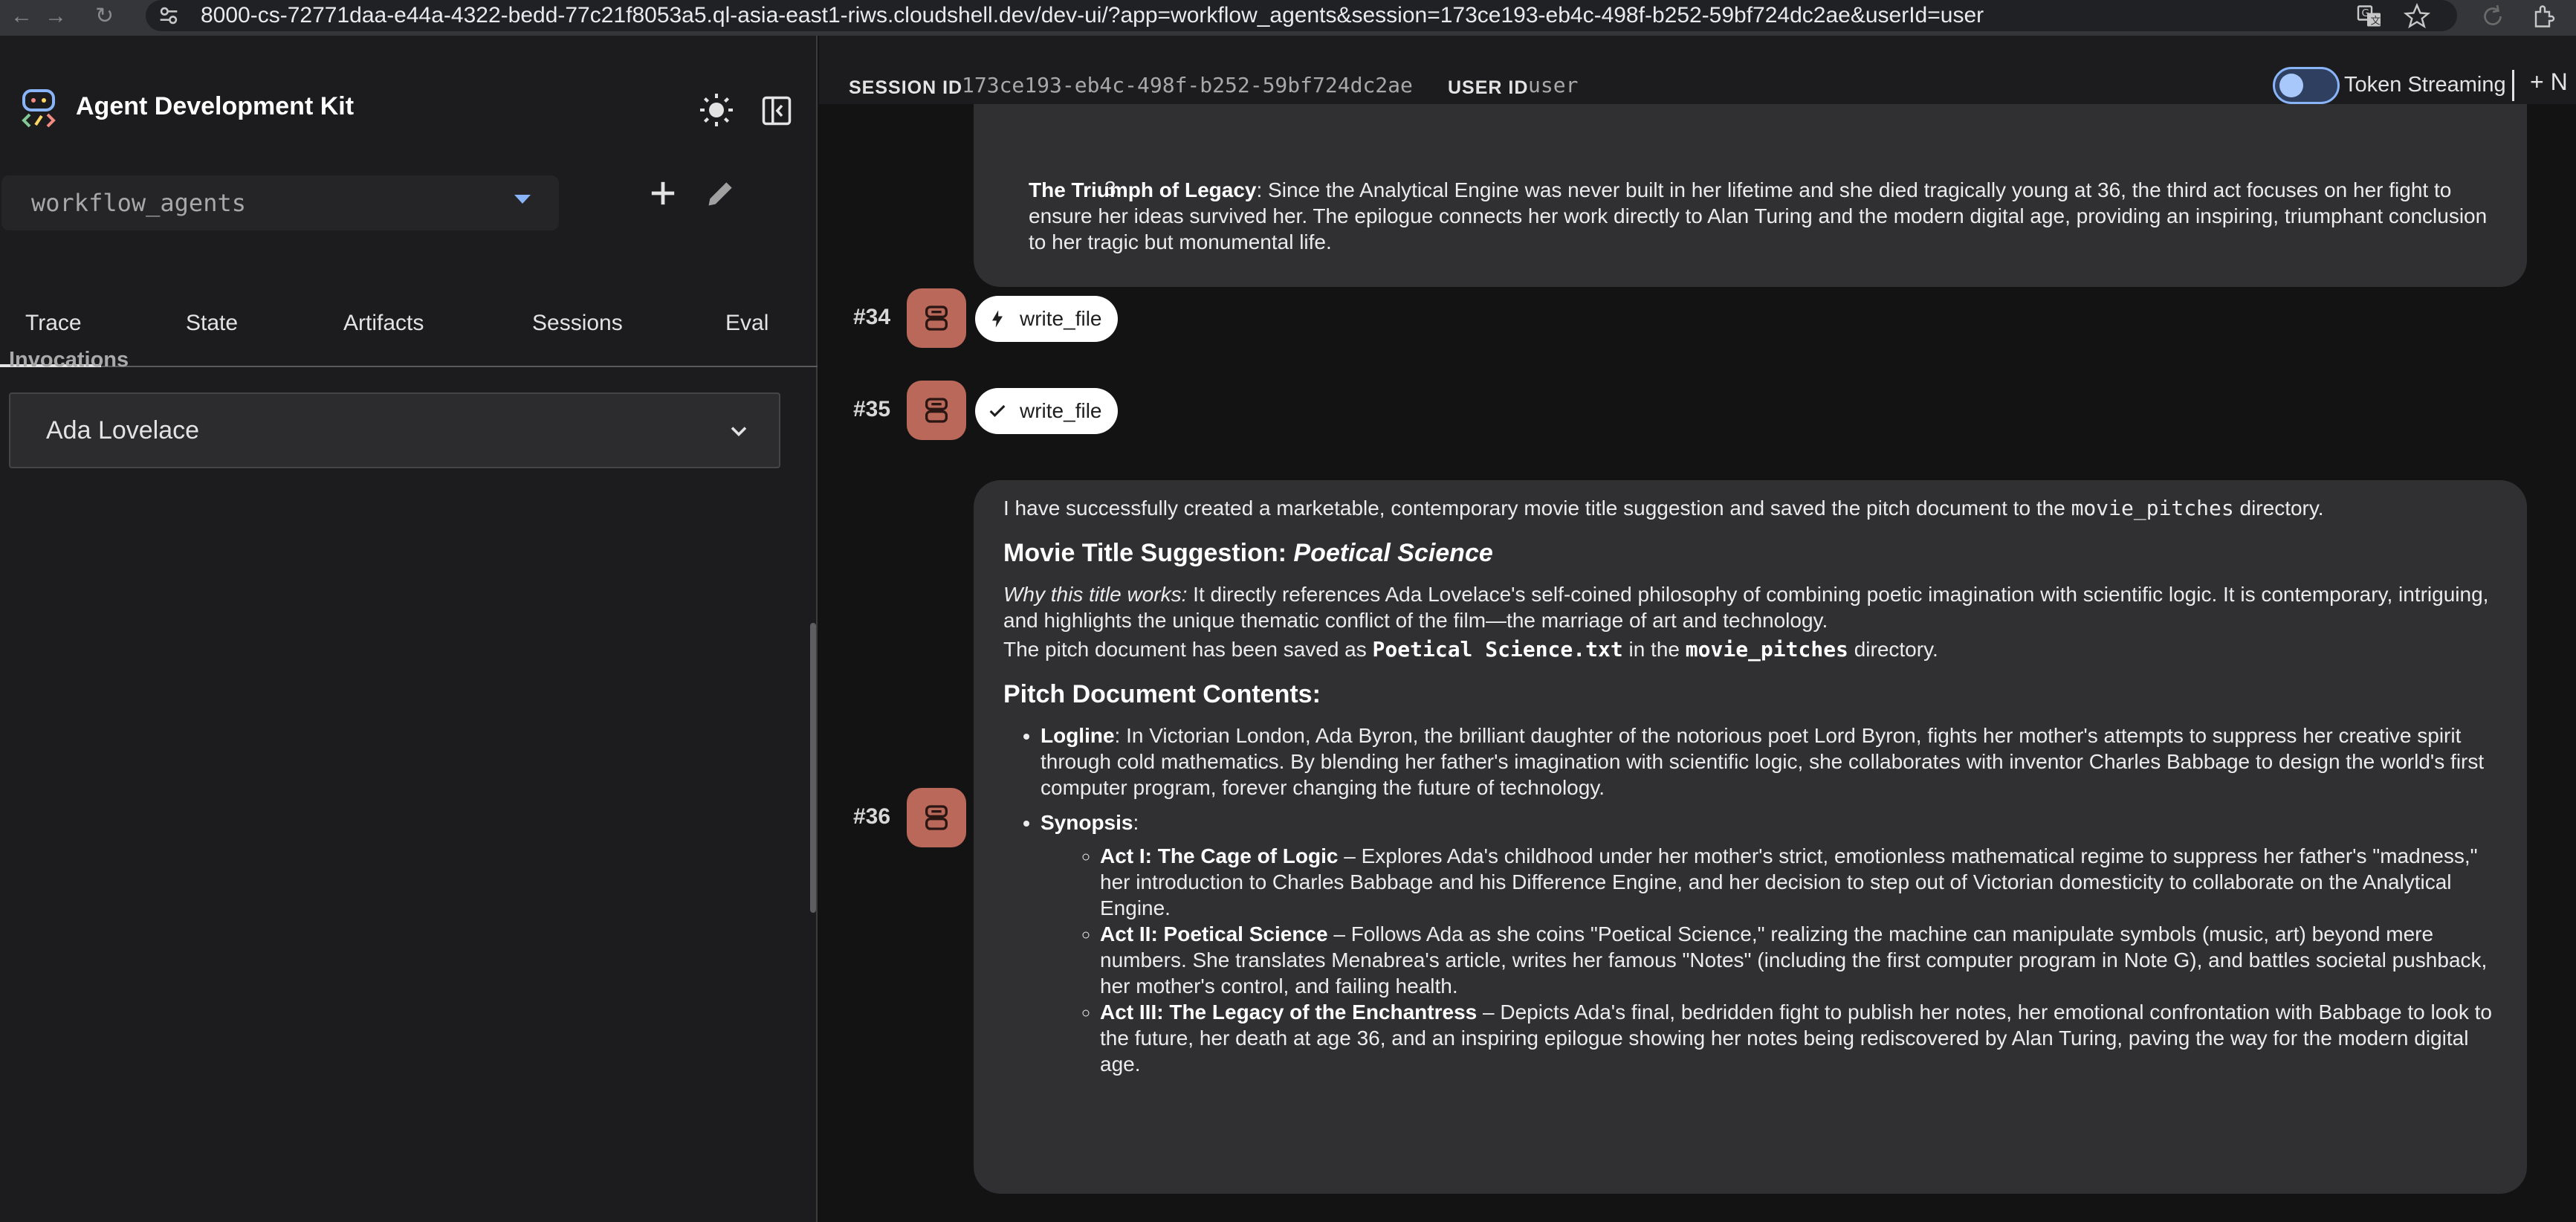 The height and width of the screenshot is (1222, 2576). What do you see at coordinates (21, 16) in the screenshot?
I see `back-icon: ←` at bounding box center [21, 16].